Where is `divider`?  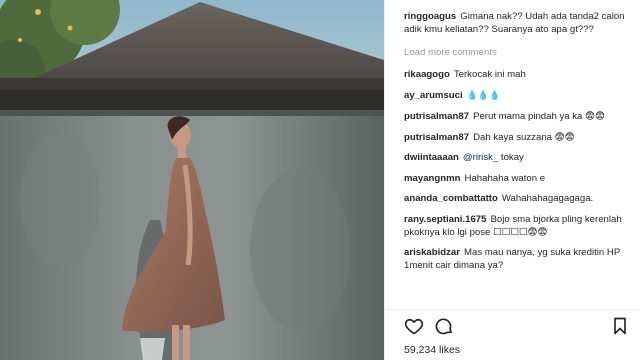 divider is located at coordinates (512, 309).